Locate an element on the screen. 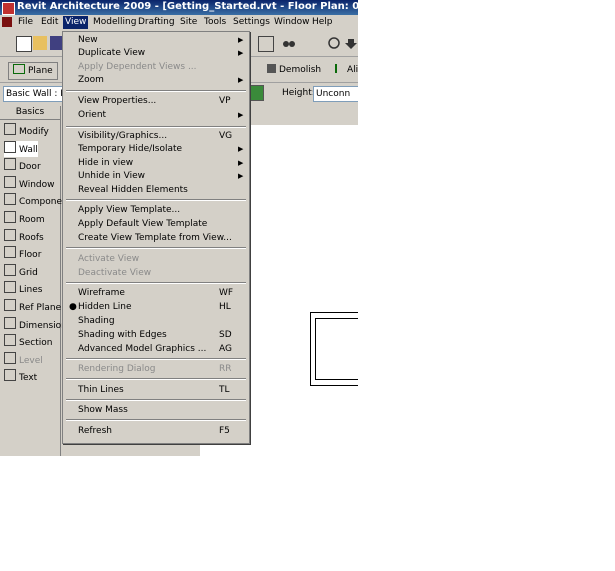 This screenshot has width=615, height=571. menu-item-show-mass: Show Mass is located at coordinates (156, 410).